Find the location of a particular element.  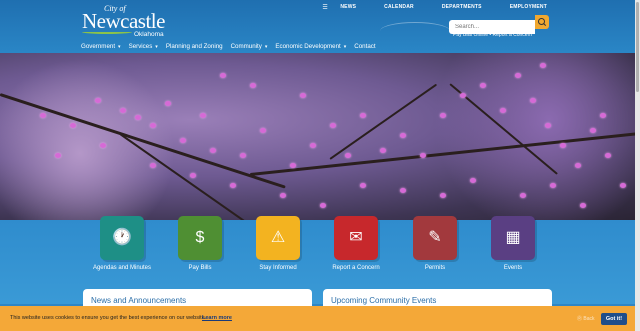

nav-services: Services ▾ is located at coordinates (143, 46).